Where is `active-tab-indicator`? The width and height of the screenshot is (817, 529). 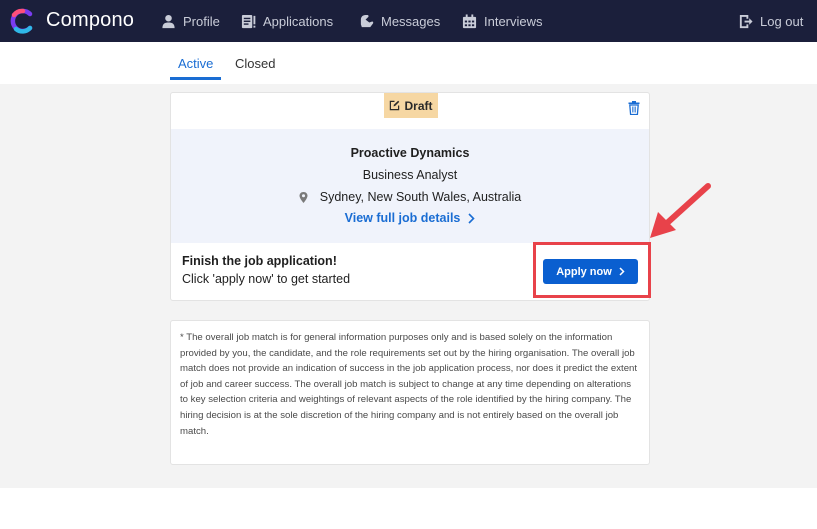 active-tab-indicator is located at coordinates (195, 78).